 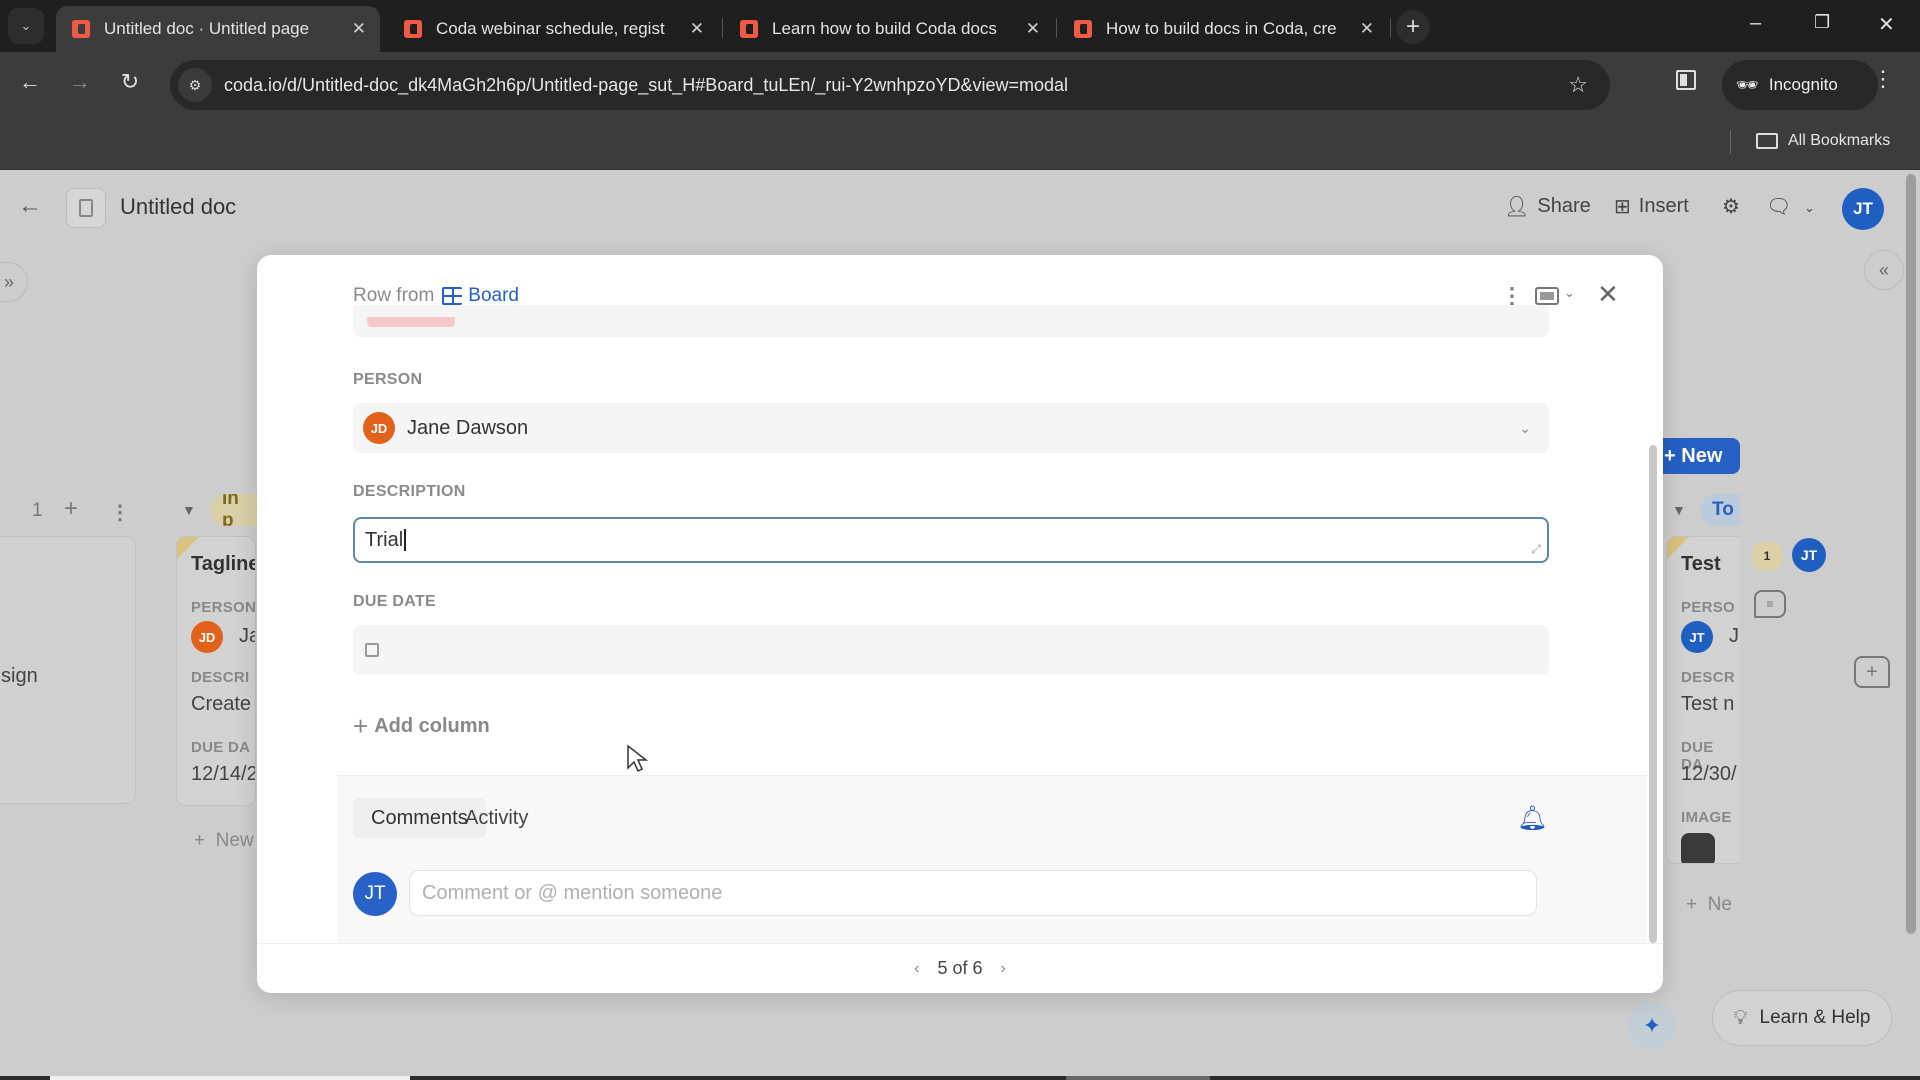 I want to click on lightbulb-icon: 💡︎, so click(x=1740, y=1017).